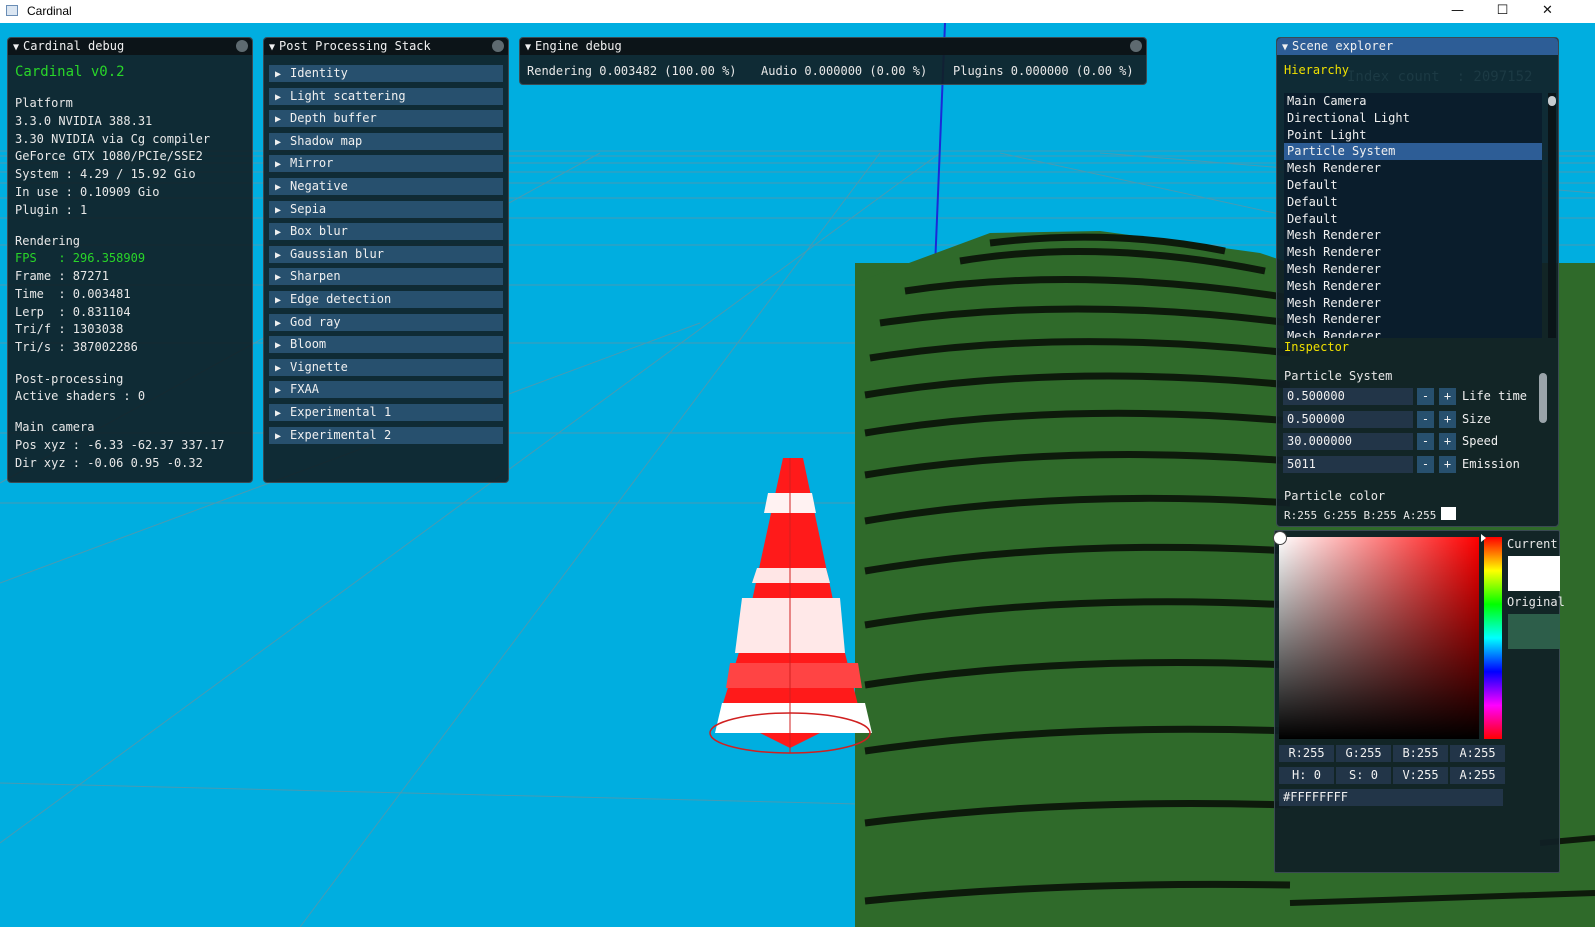 Image resolution: width=1595 pixels, height=927 pixels. Describe the element at coordinates (55, 427) in the screenshot. I see `camera-header: Main camera` at that location.